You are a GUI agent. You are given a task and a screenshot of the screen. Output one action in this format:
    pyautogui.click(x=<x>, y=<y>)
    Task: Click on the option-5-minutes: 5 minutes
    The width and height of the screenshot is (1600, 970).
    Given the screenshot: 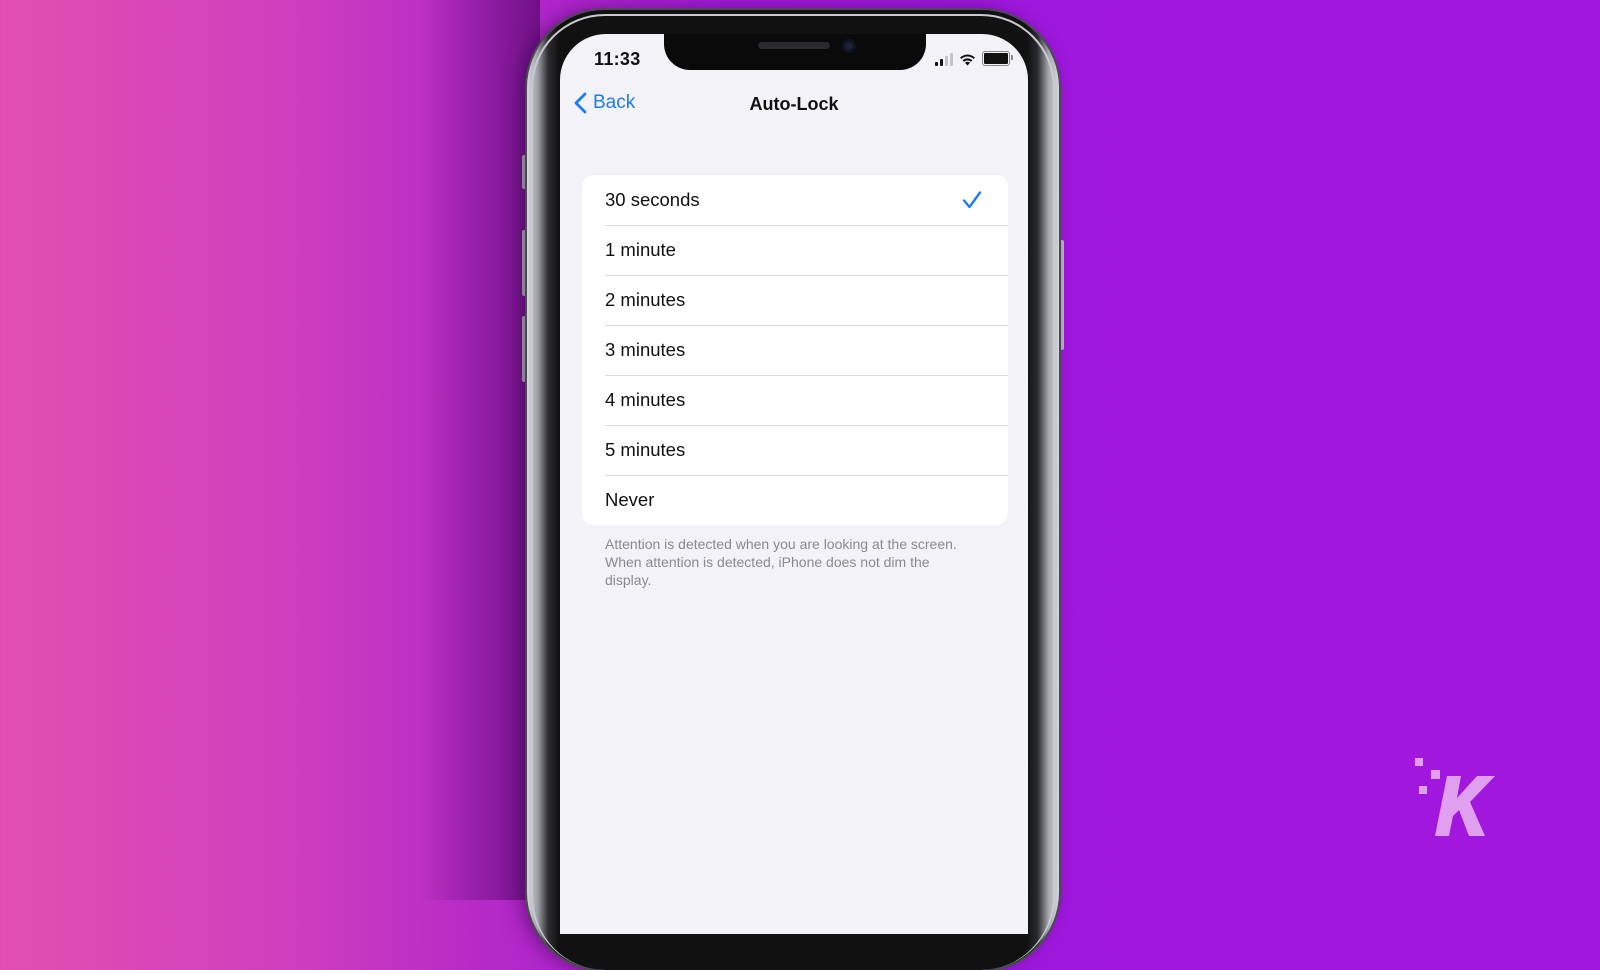 What is the action you would take?
    pyautogui.click(x=795, y=450)
    